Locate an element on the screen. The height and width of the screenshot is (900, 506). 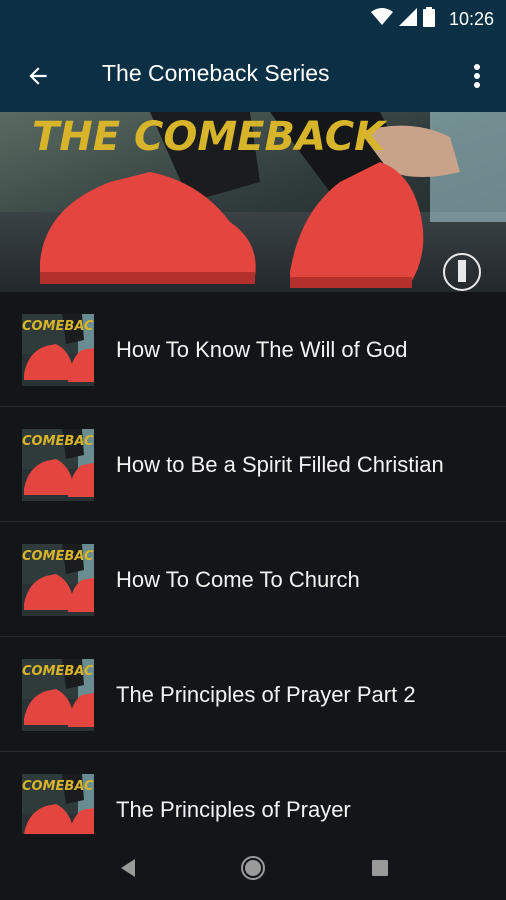
battery-icon is located at coordinates (428, 19).